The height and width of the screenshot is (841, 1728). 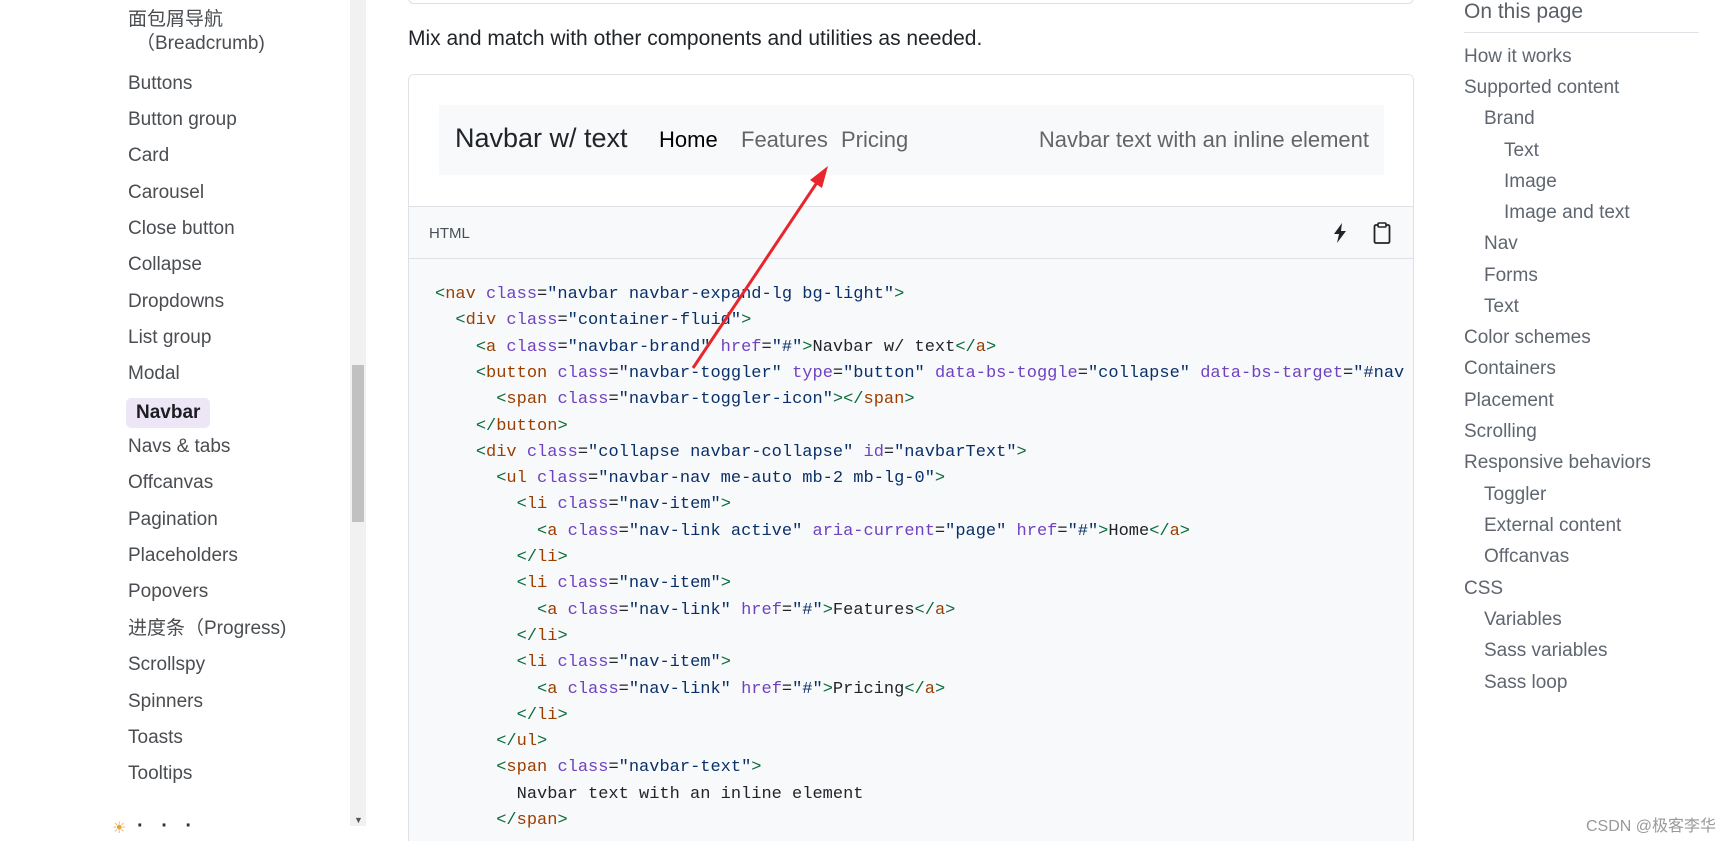 What do you see at coordinates (176, 19) in the screenshot?
I see `sidebar-item-label: 面包屑导航` at bounding box center [176, 19].